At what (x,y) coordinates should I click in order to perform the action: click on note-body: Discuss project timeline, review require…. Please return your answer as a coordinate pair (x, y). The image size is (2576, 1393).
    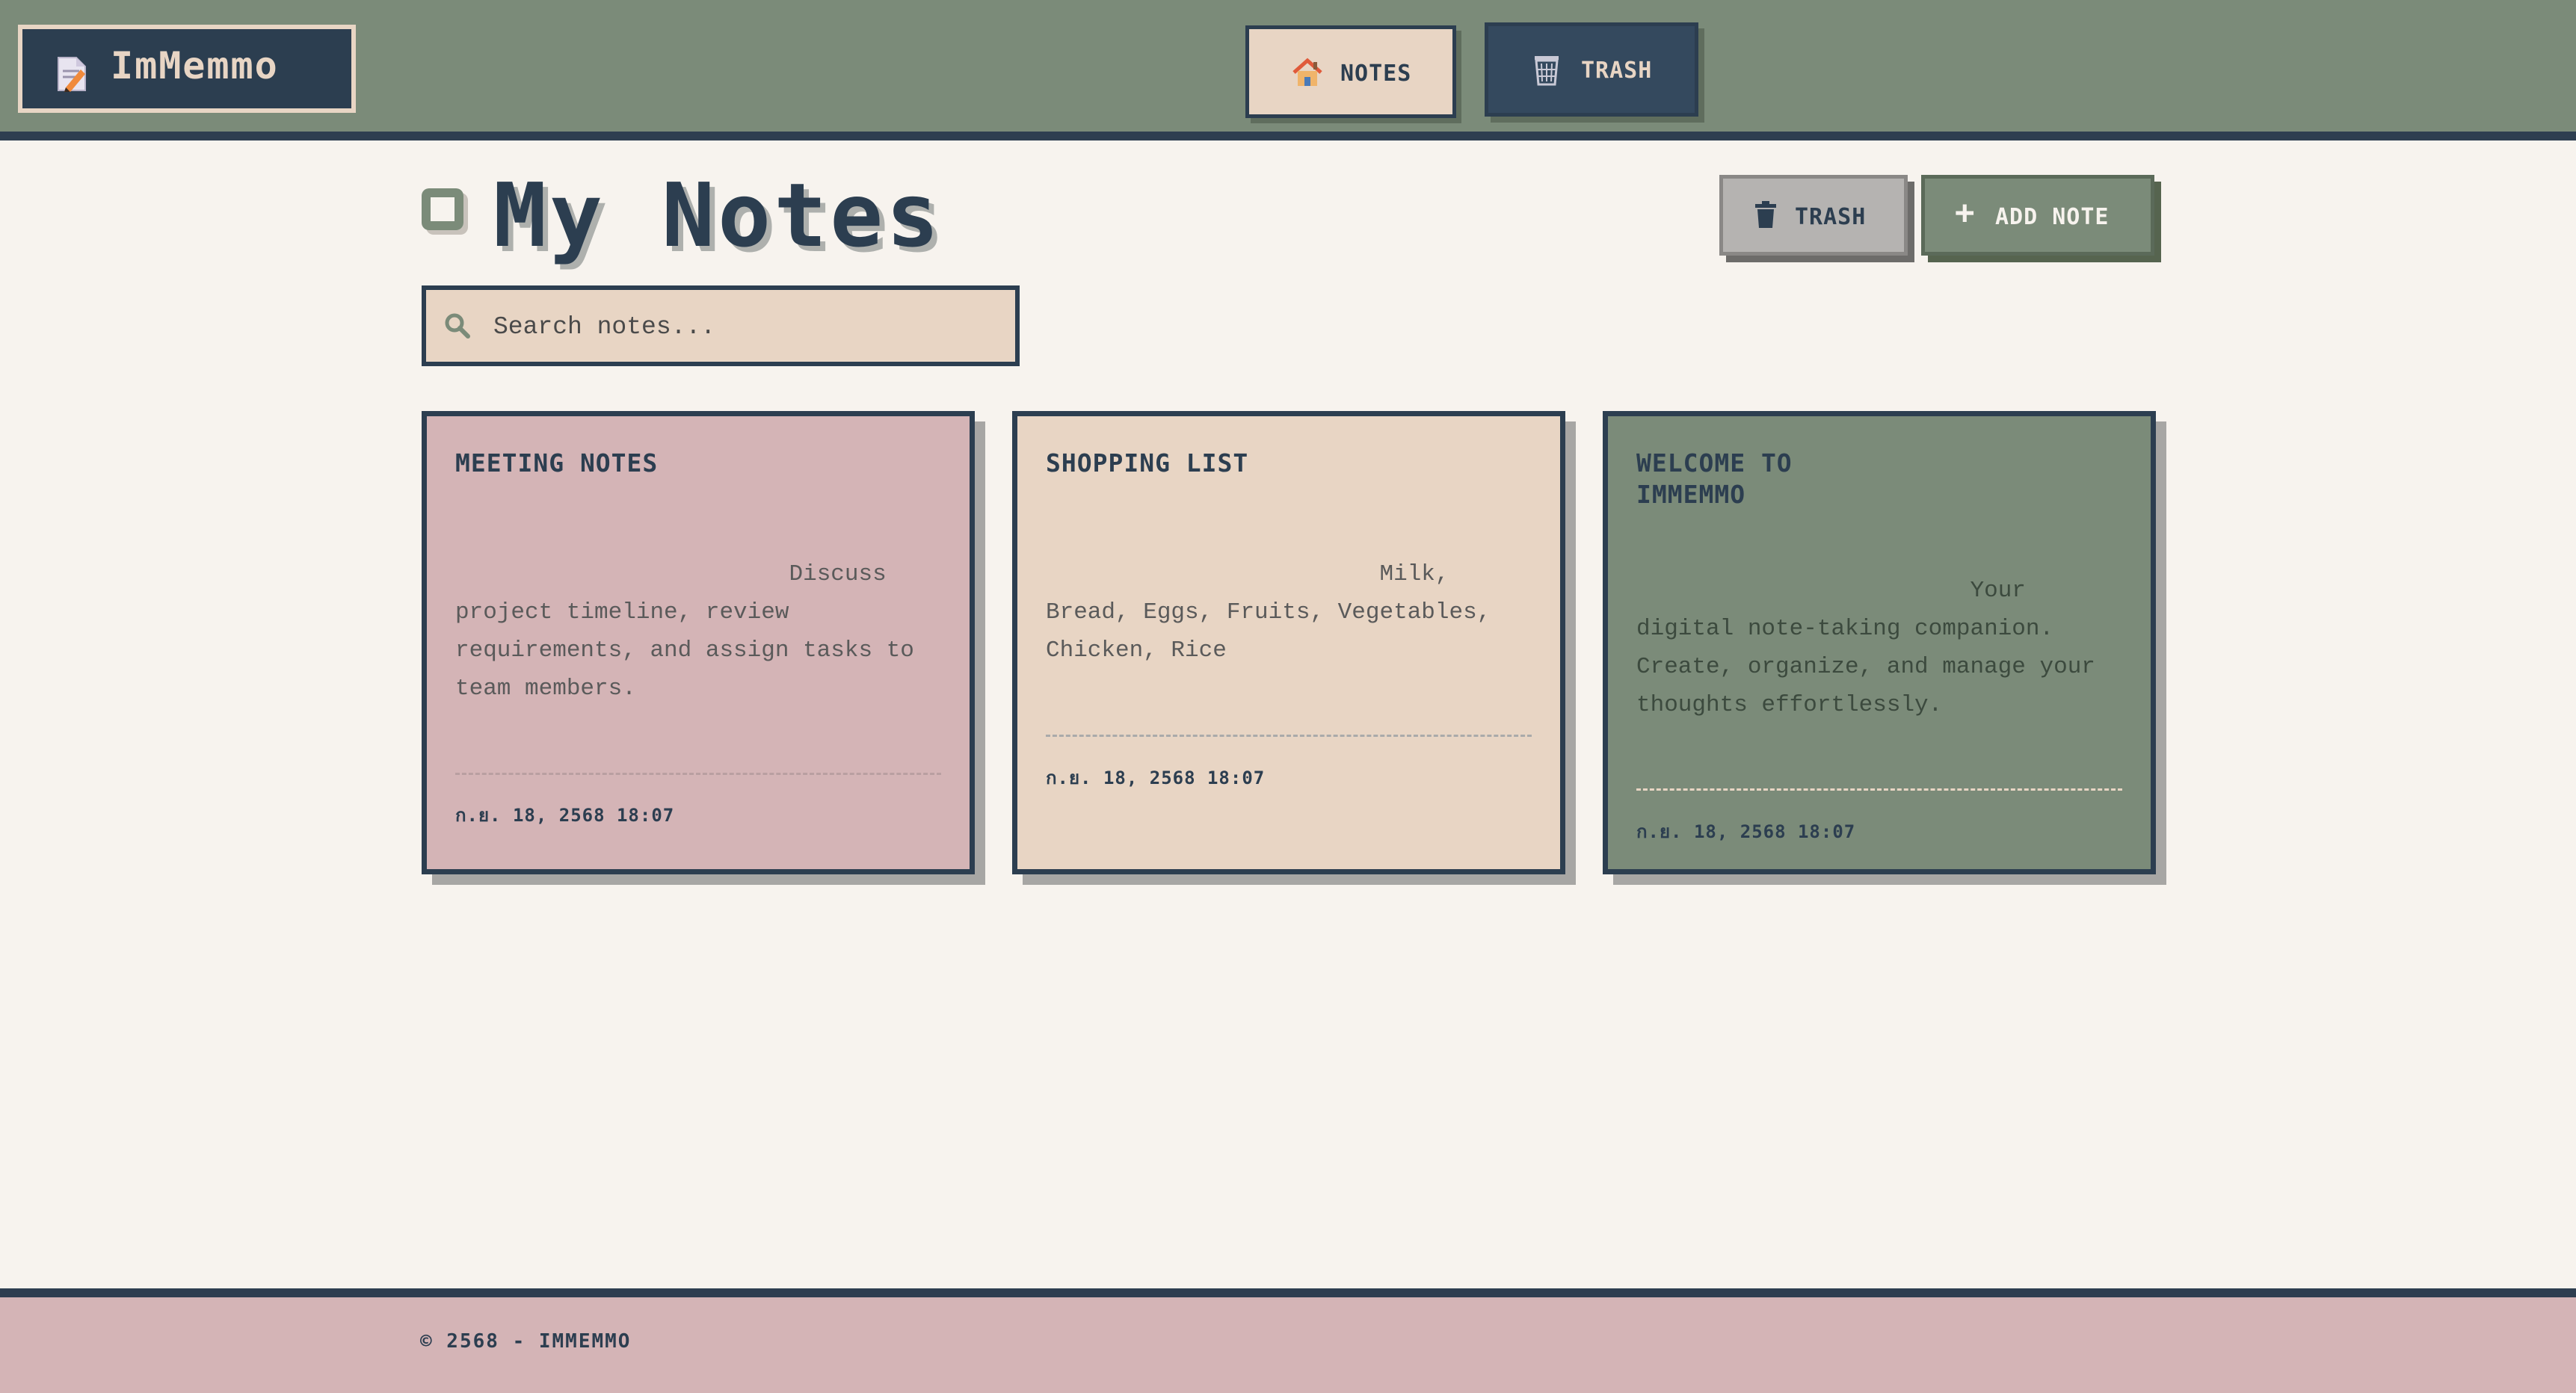
    Looking at the image, I should click on (684, 632).